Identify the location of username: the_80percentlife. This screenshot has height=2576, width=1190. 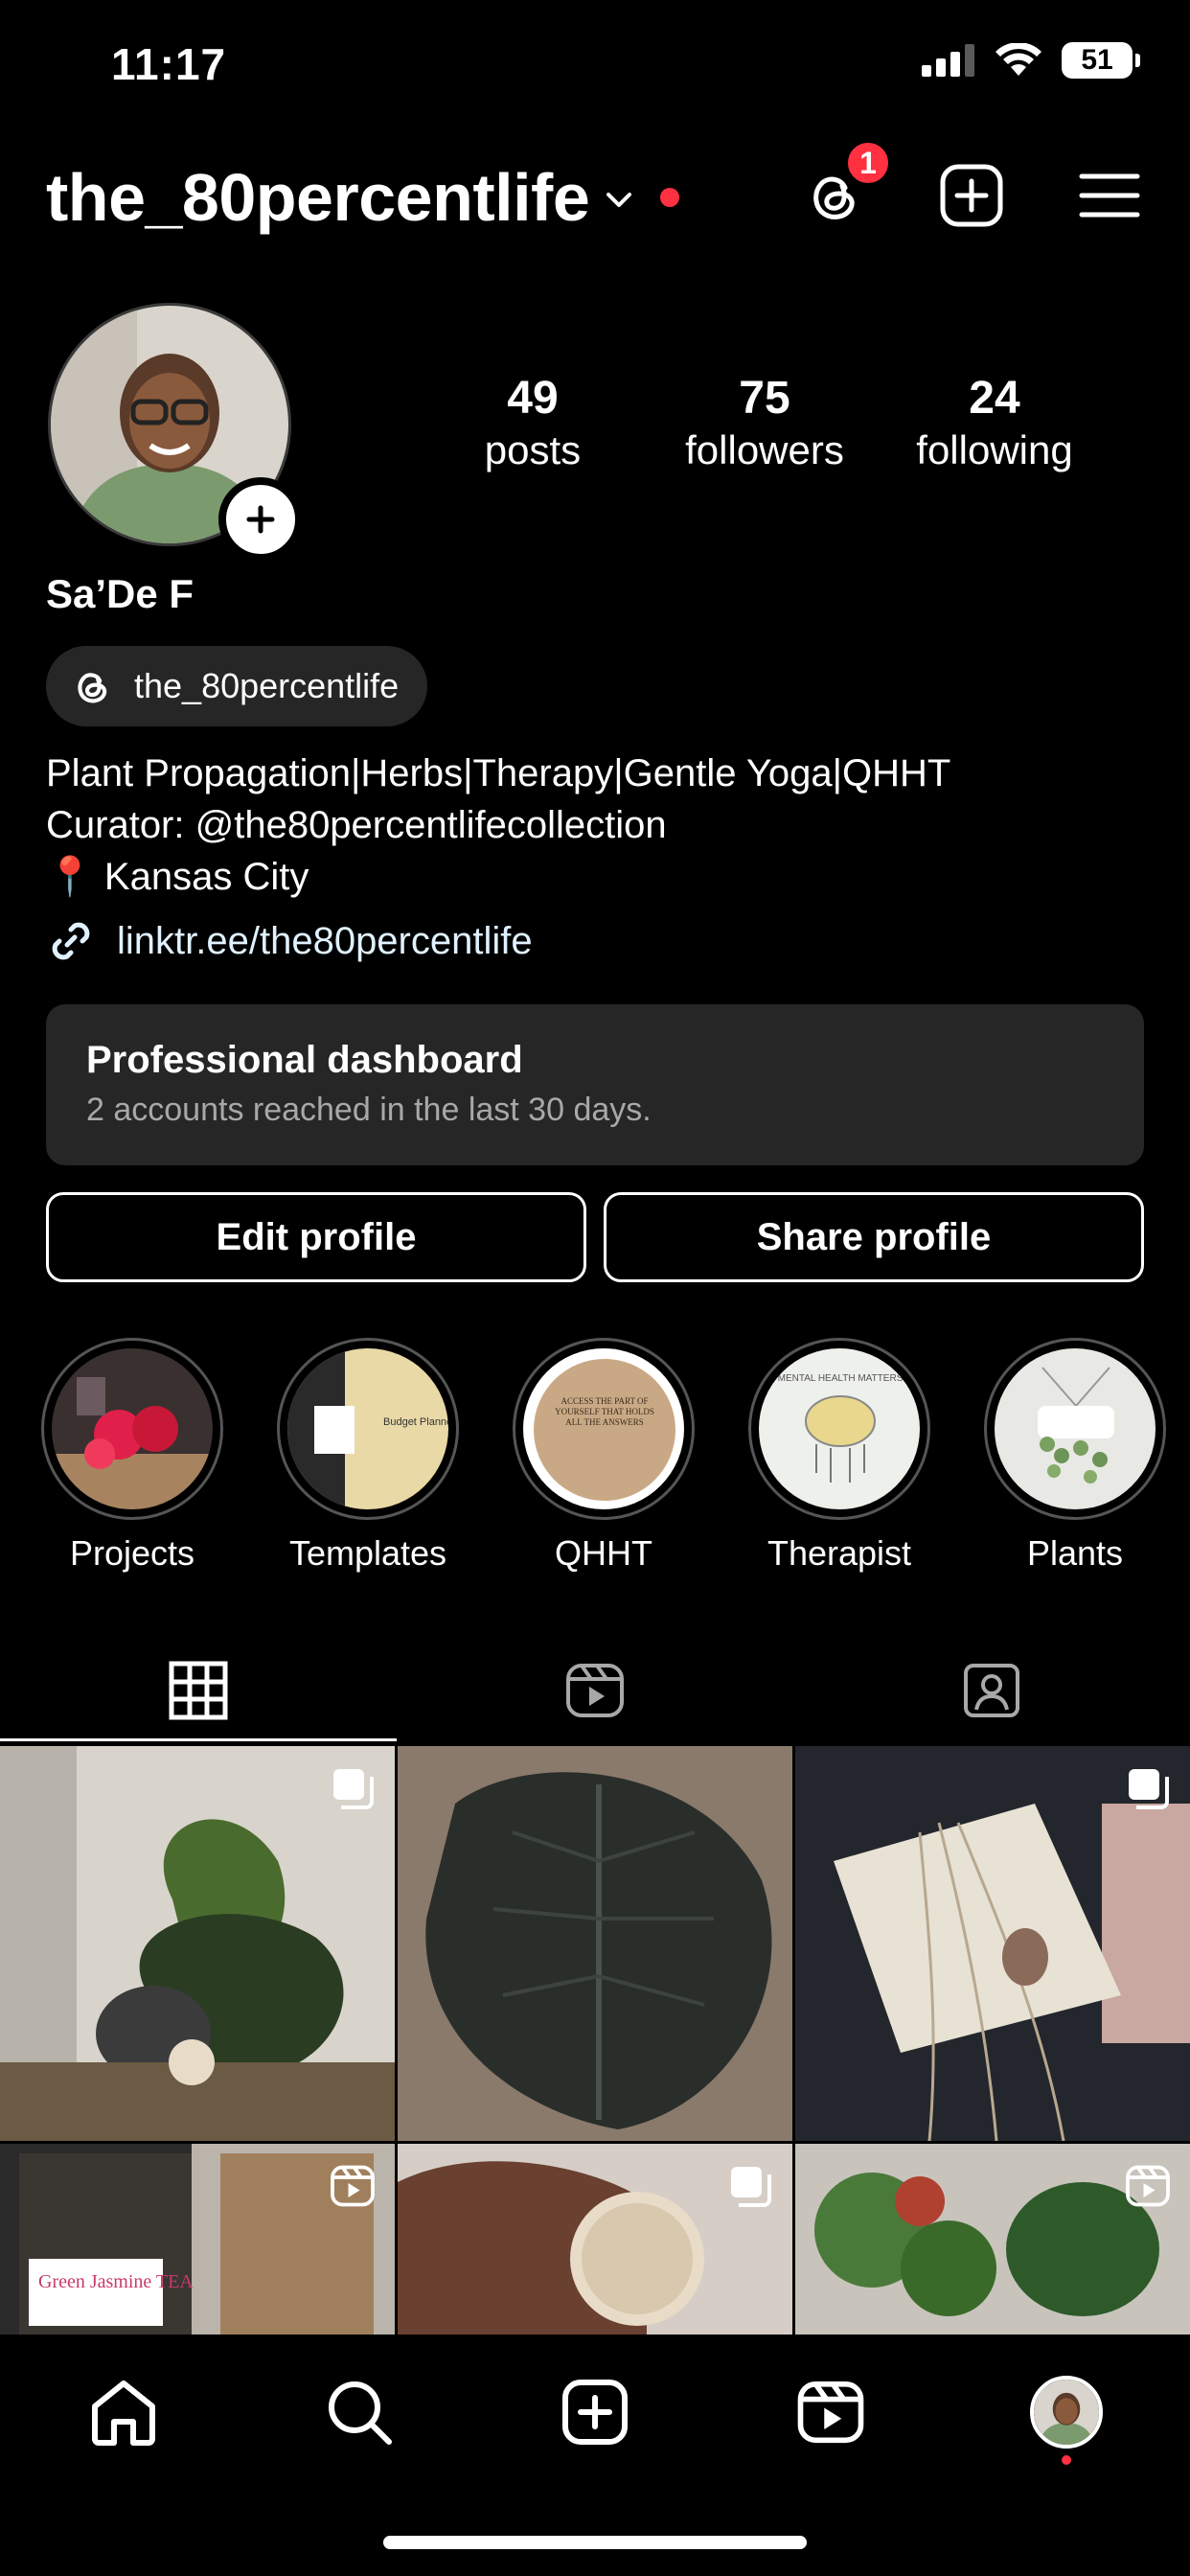
(318, 197).